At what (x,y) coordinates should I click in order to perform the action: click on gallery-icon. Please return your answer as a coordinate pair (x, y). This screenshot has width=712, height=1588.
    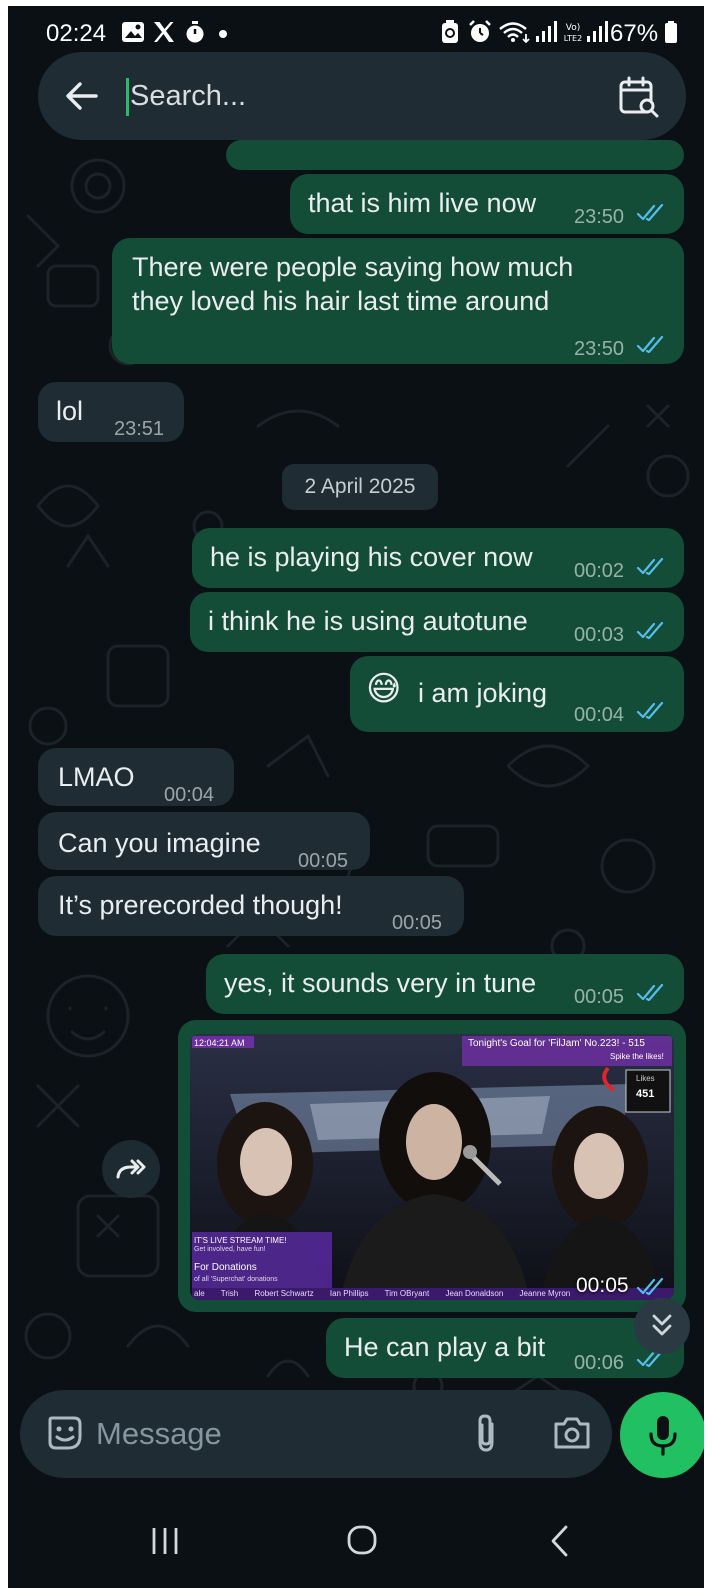
    Looking at the image, I should click on (133, 32).